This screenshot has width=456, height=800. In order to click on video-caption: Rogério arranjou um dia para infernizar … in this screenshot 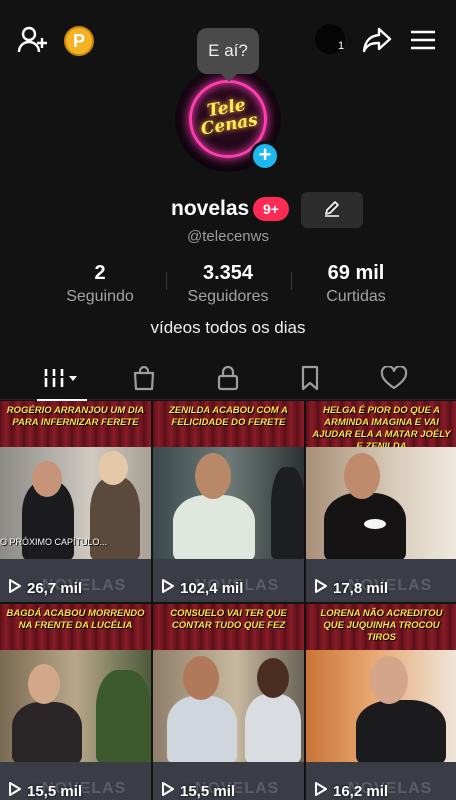, I will do `click(75, 416)`.